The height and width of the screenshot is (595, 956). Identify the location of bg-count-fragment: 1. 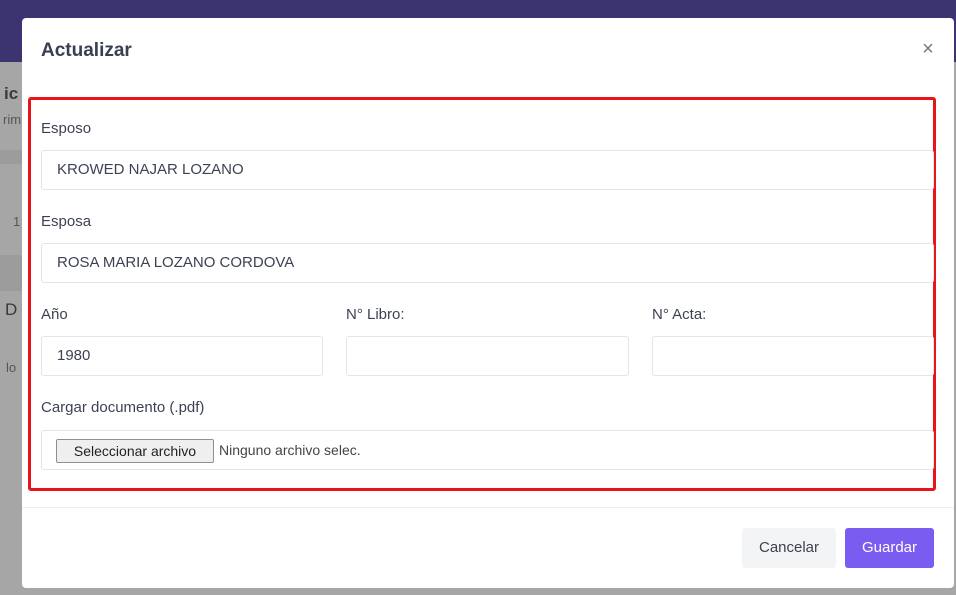
(17, 221).